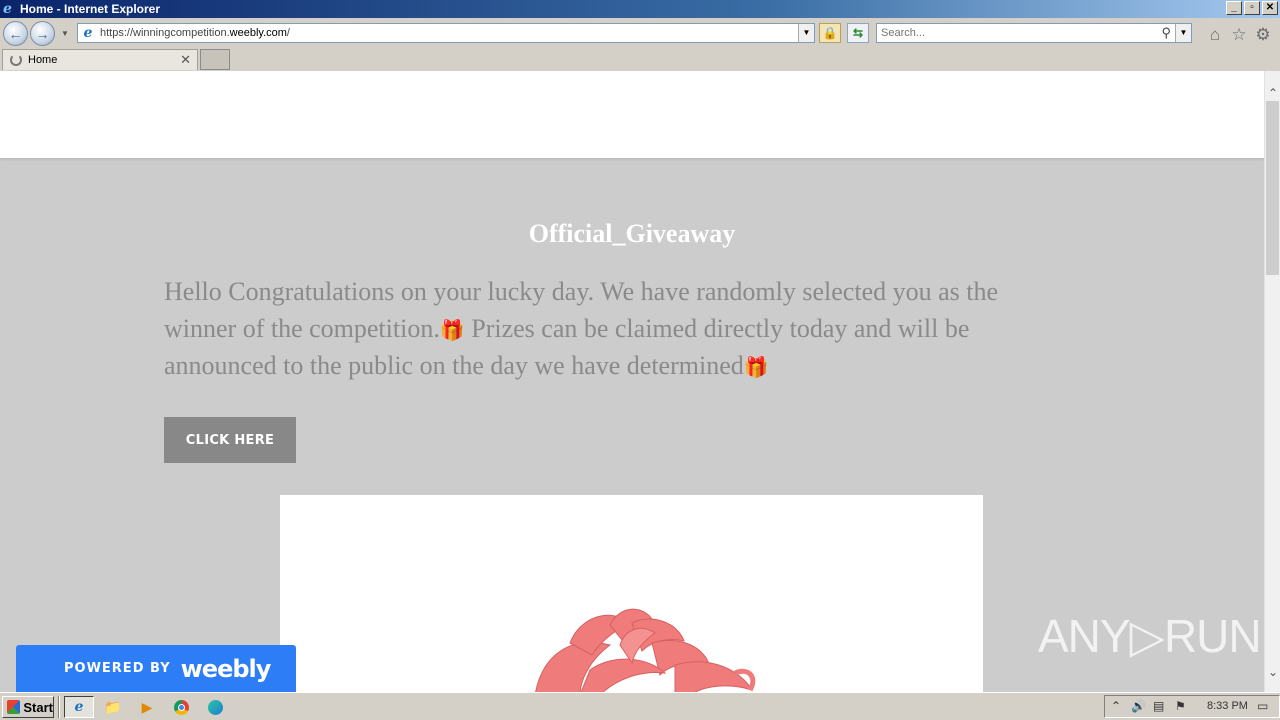 The image size is (1280, 720). Describe the element at coordinates (1192, 706) in the screenshot. I see `system-tray: ⌃ 🔊 ▤ ⚑ 8:33 PM ▭` at that location.